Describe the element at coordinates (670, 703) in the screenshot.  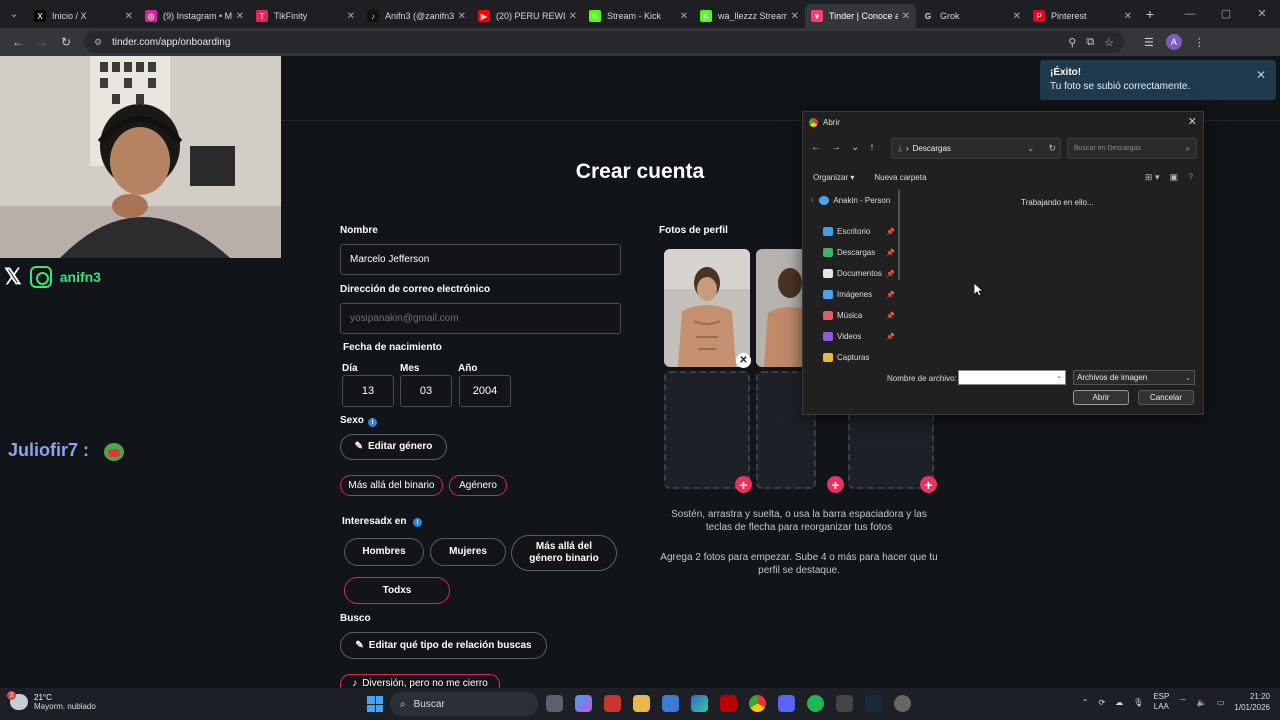
I see `store-icon` at that location.